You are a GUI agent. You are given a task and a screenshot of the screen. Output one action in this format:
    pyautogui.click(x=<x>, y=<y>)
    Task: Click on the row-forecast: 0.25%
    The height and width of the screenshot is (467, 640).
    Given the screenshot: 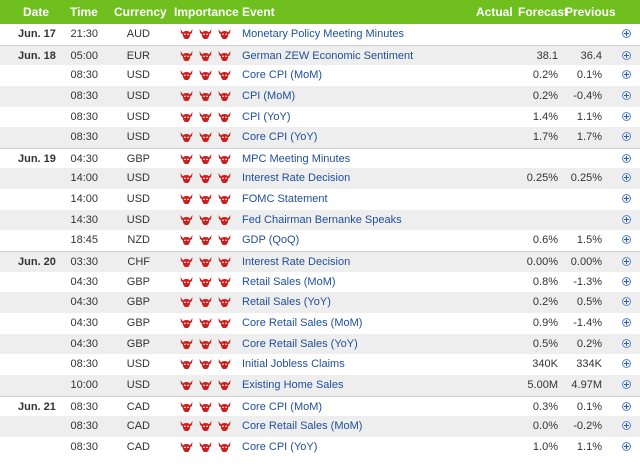 What is the action you would take?
    pyautogui.click(x=542, y=178)
    